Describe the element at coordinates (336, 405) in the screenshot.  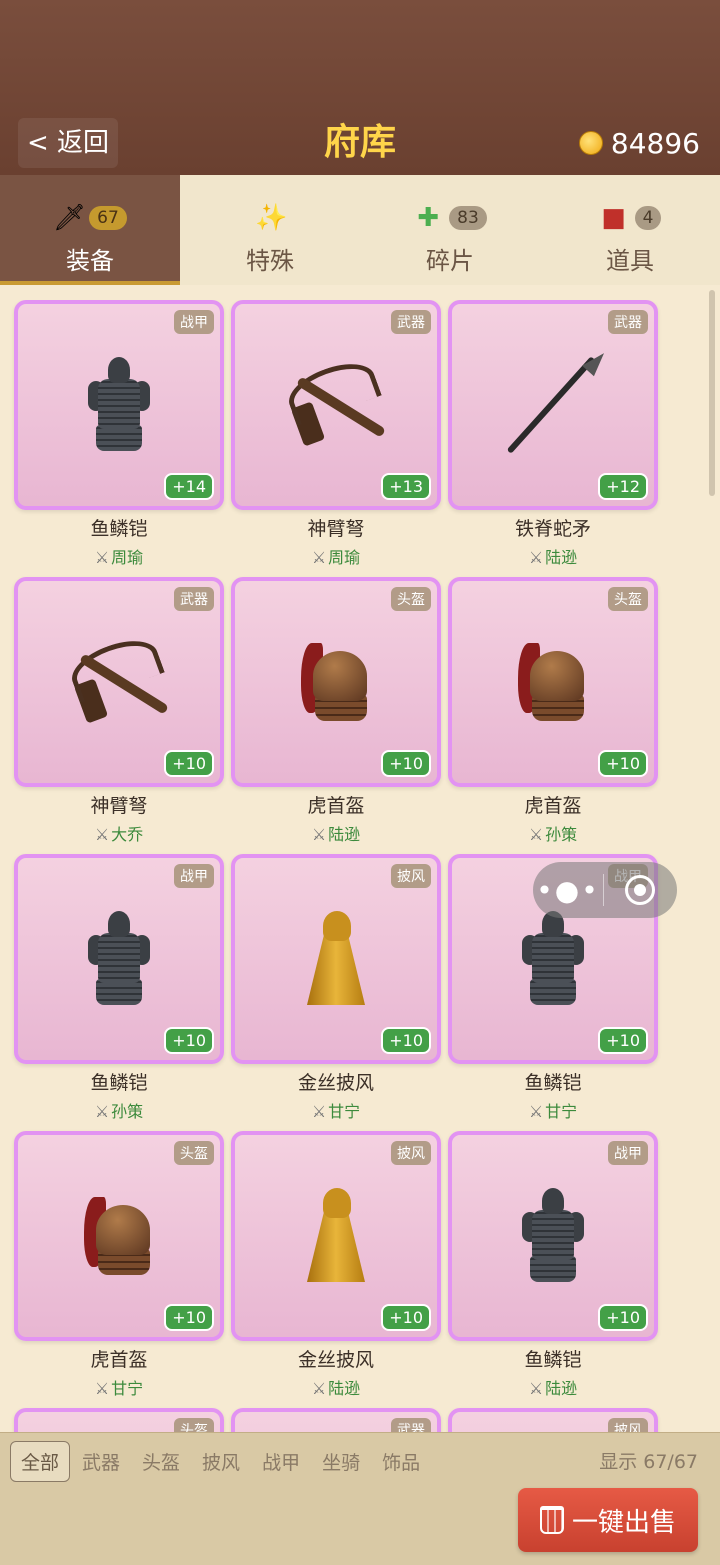
I see `item-card-frame: 武器 +13` at that location.